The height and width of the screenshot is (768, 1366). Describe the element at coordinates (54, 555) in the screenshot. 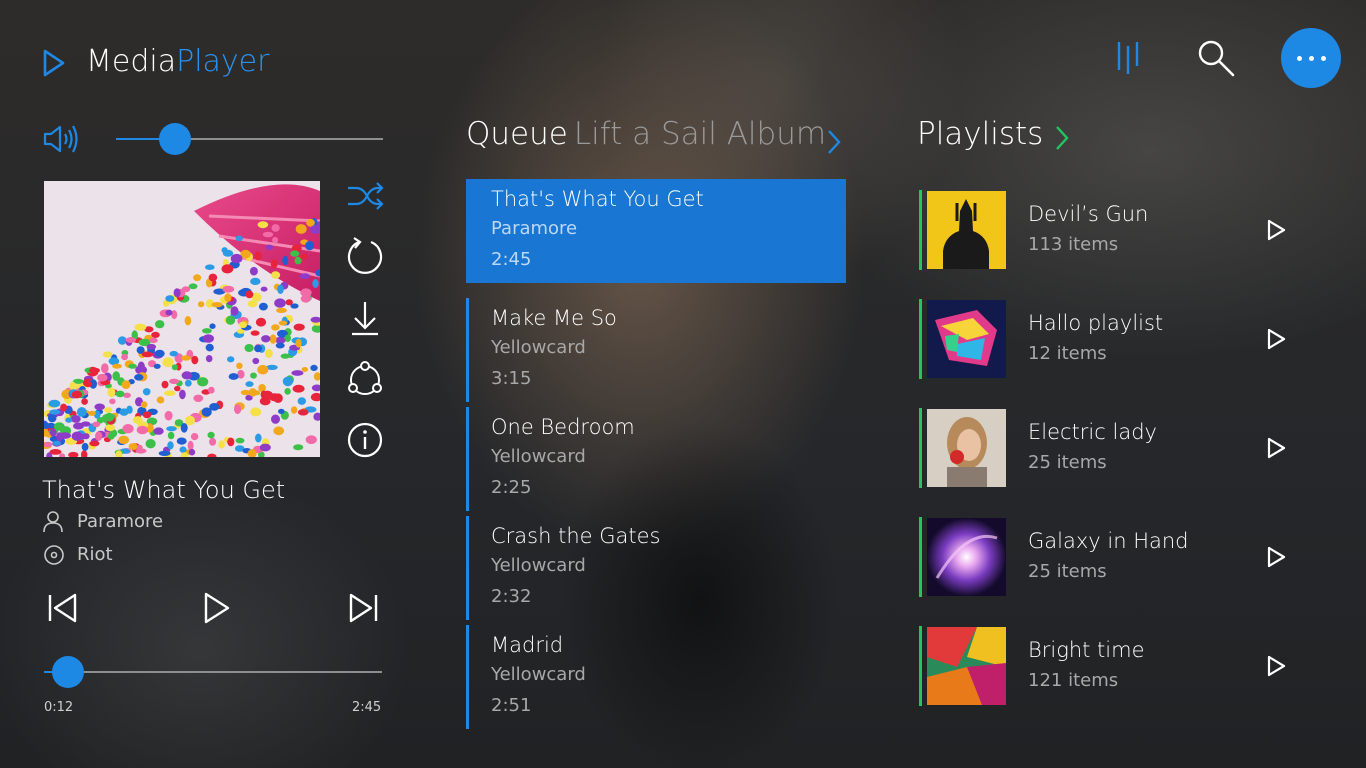

I see `album-icon` at that location.